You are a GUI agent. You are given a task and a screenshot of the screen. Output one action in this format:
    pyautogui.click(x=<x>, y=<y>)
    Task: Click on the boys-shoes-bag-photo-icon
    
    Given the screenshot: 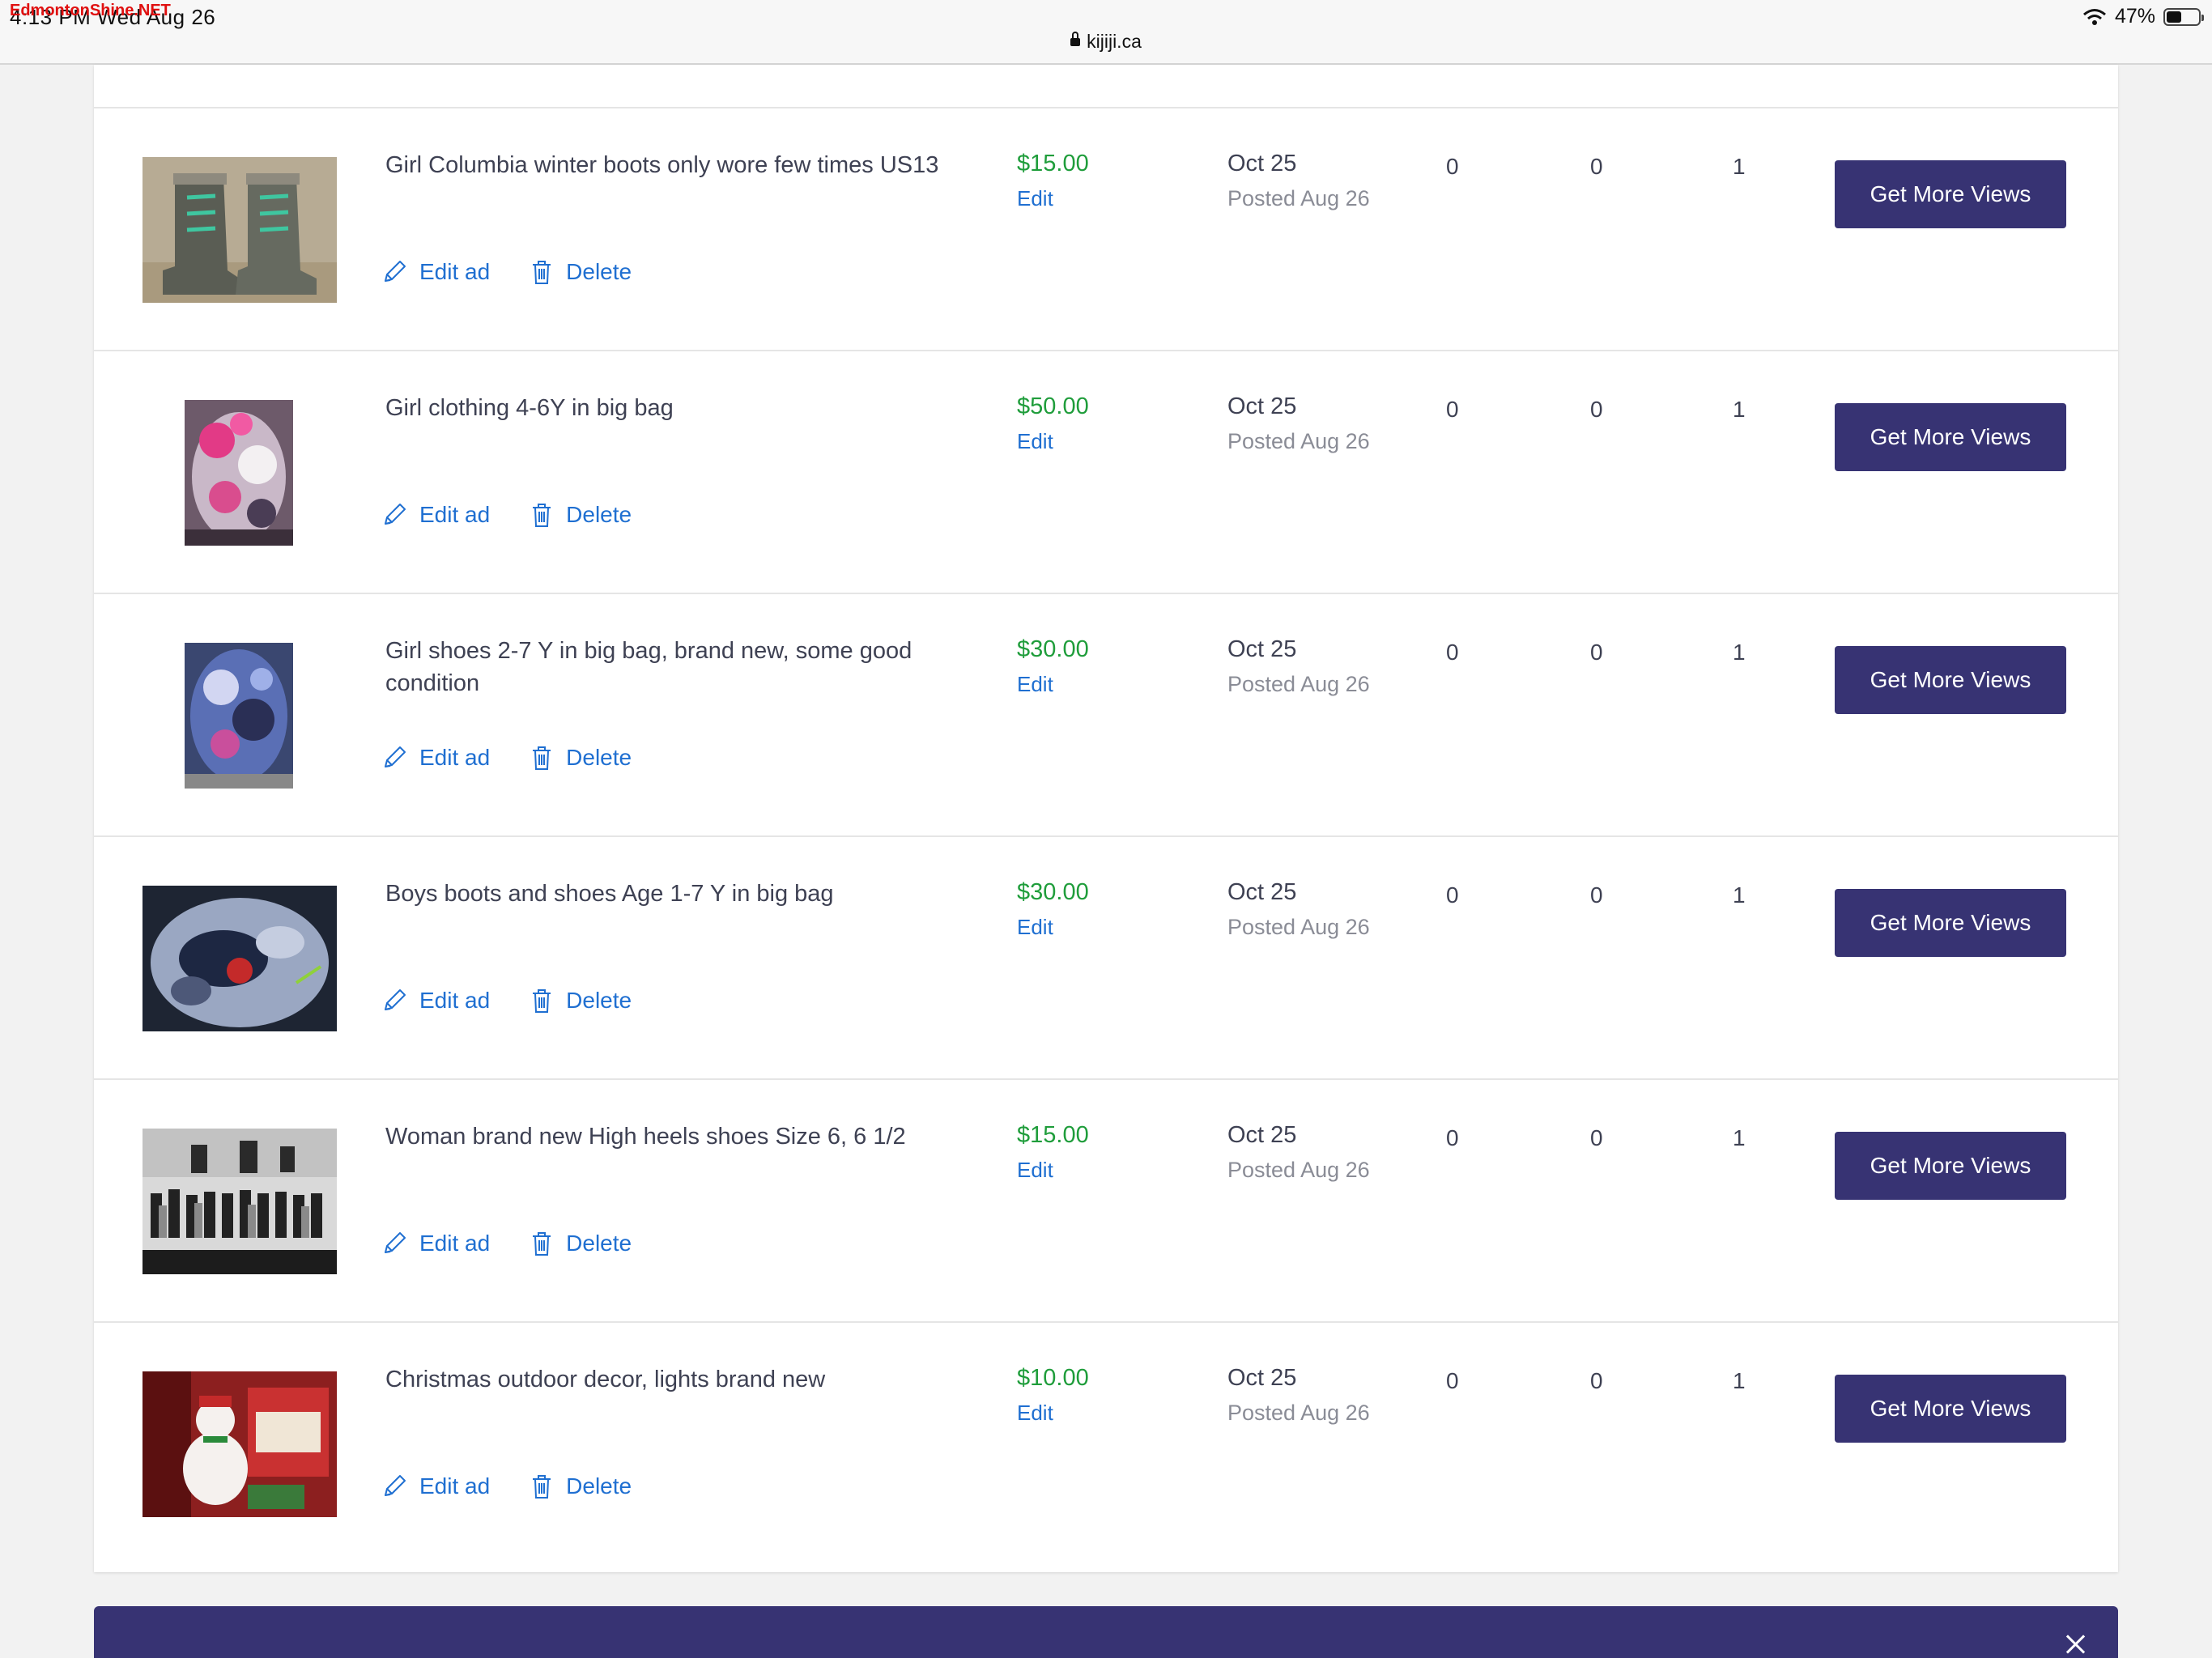 What is the action you would take?
    pyautogui.click(x=240, y=958)
    